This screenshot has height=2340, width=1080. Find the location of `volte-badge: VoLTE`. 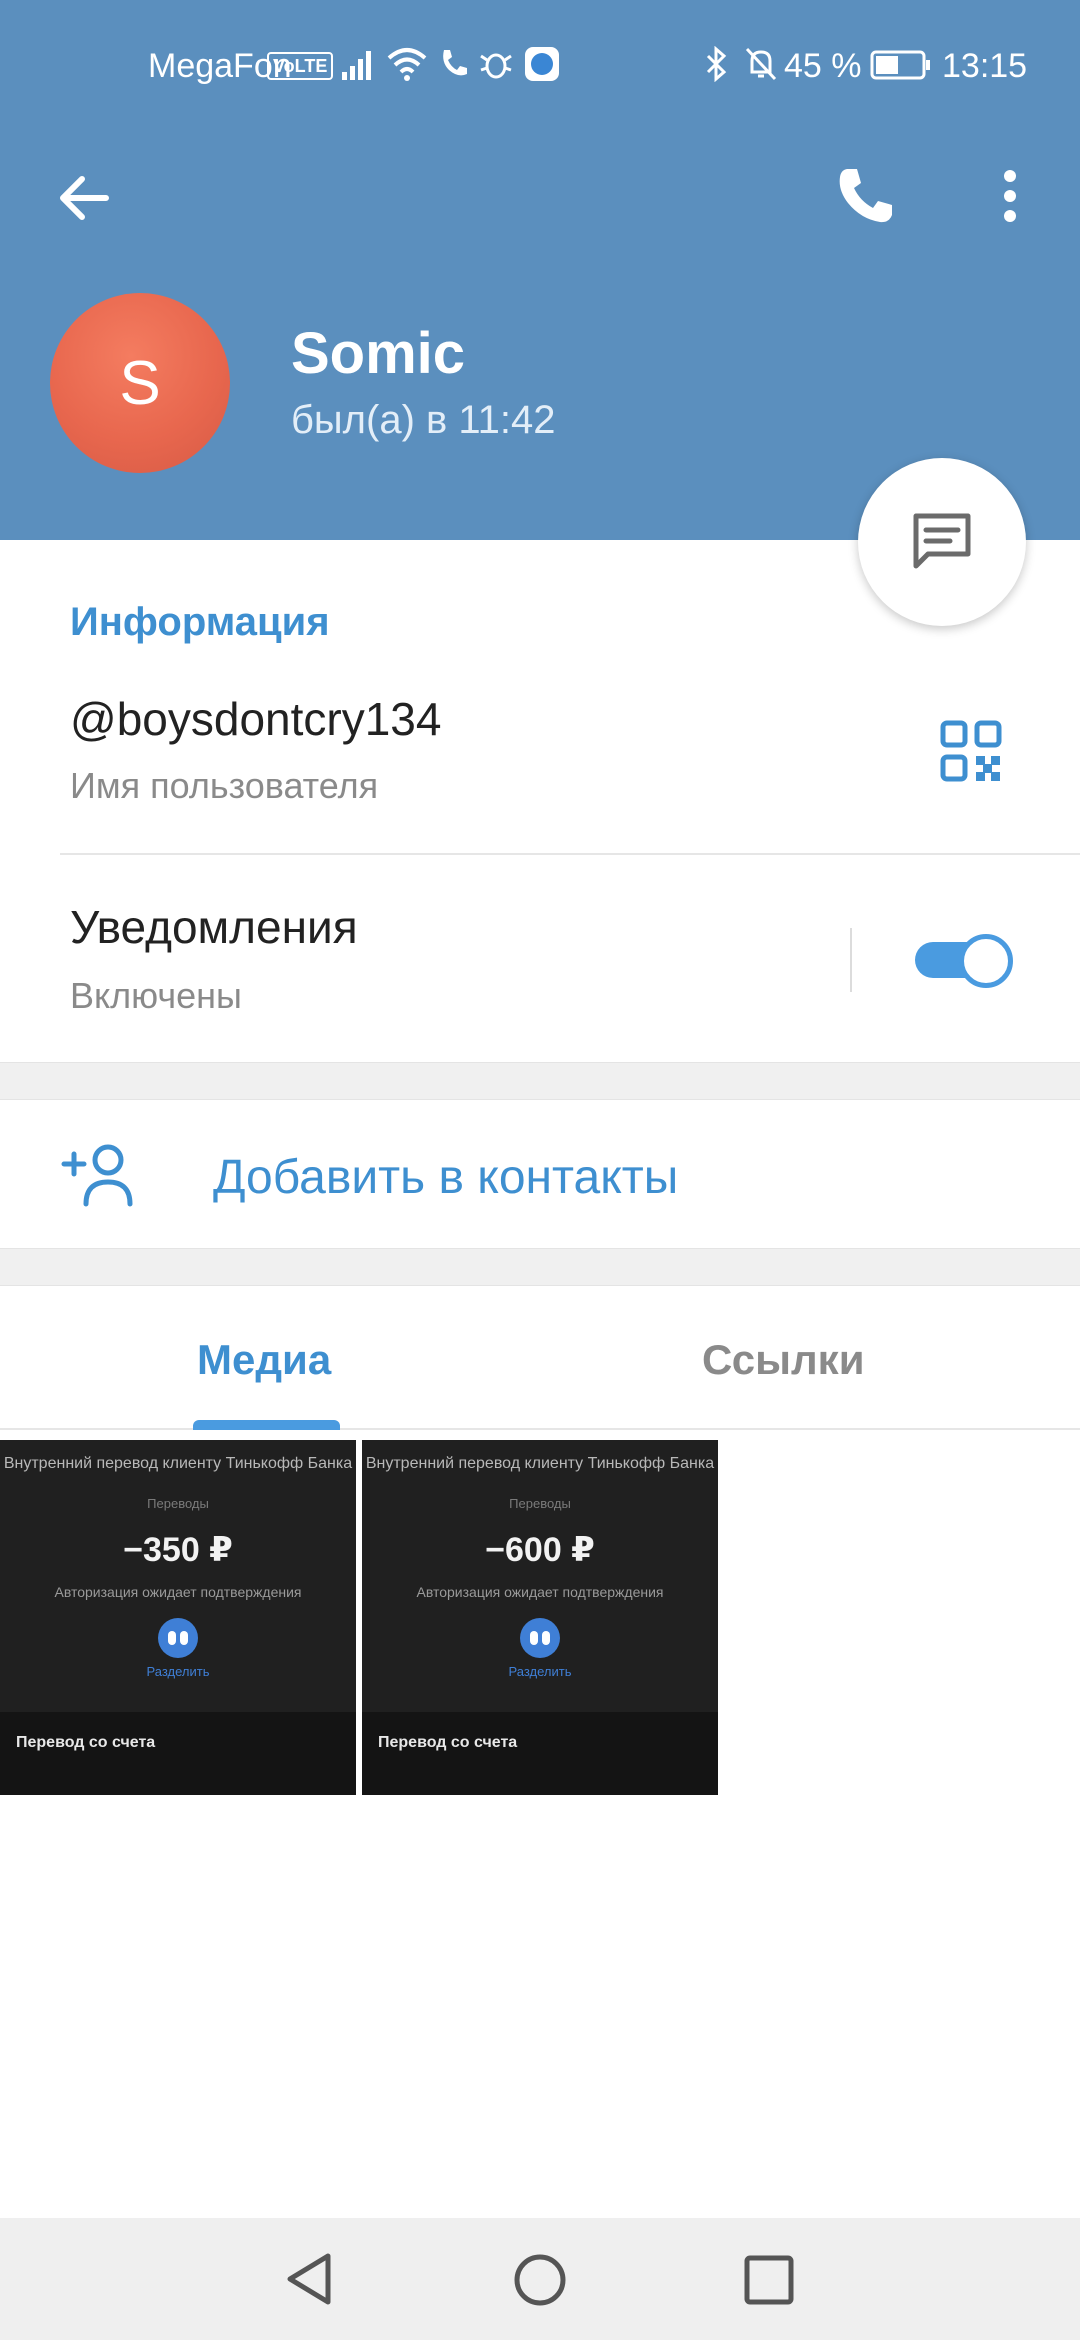

volte-badge: VoLTE is located at coordinates (300, 66).